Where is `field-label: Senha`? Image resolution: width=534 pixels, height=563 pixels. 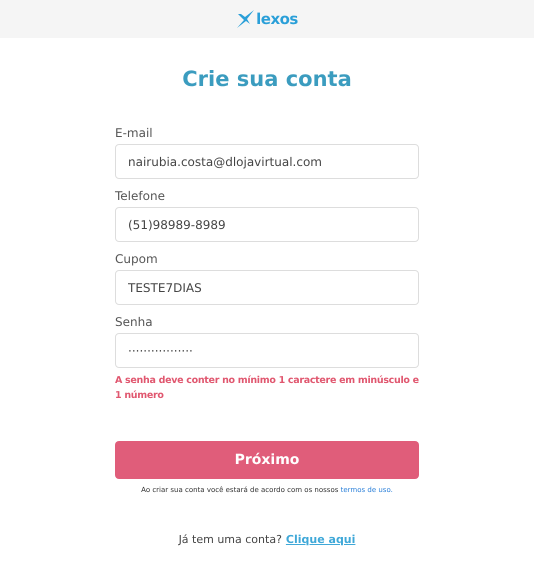
field-label: Senha is located at coordinates (134, 322).